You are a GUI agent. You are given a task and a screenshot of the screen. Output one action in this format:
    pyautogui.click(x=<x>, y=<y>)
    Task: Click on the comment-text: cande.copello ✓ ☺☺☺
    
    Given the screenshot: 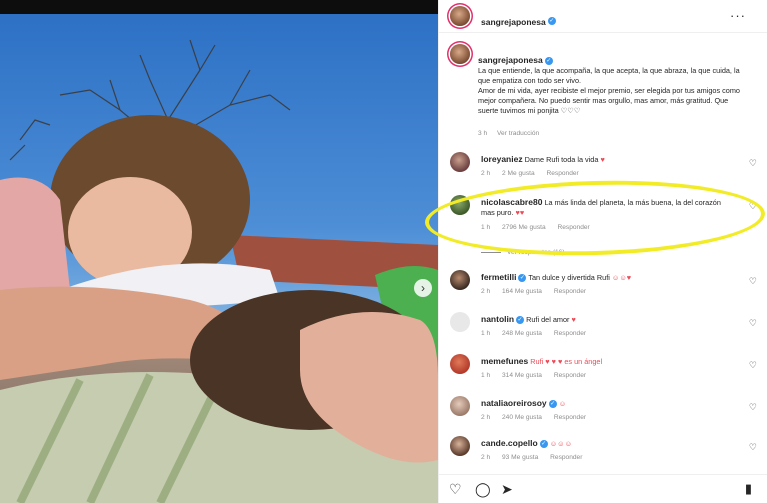 What is the action you would take?
    pyautogui.click(x=606, y=443)
    